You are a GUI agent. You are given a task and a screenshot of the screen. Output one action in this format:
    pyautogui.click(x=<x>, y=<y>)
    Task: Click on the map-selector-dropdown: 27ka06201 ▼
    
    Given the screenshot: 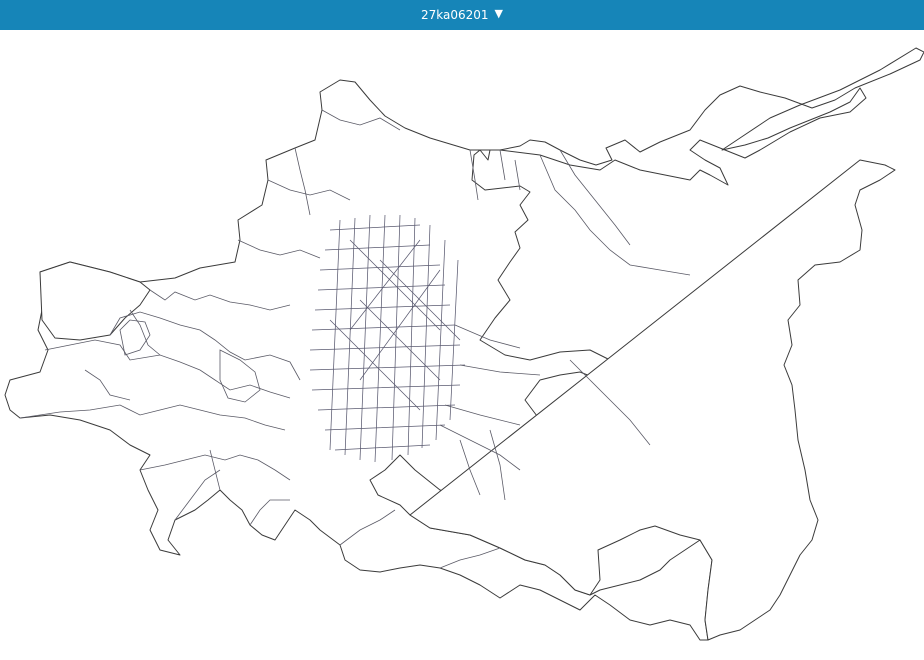 What is the action you would take?
    pyautogui.click(x=461, y=14)
    